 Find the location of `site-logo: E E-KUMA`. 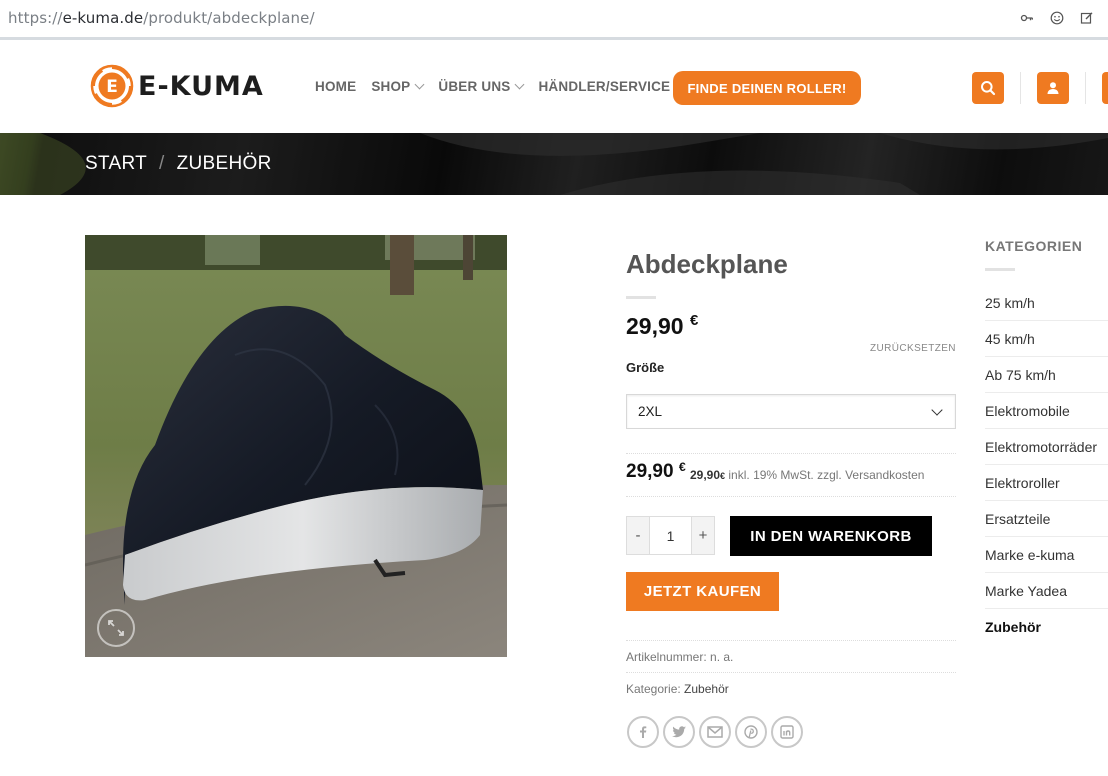

site-logo: E E-KUMA is located at coordinates (177, 86).